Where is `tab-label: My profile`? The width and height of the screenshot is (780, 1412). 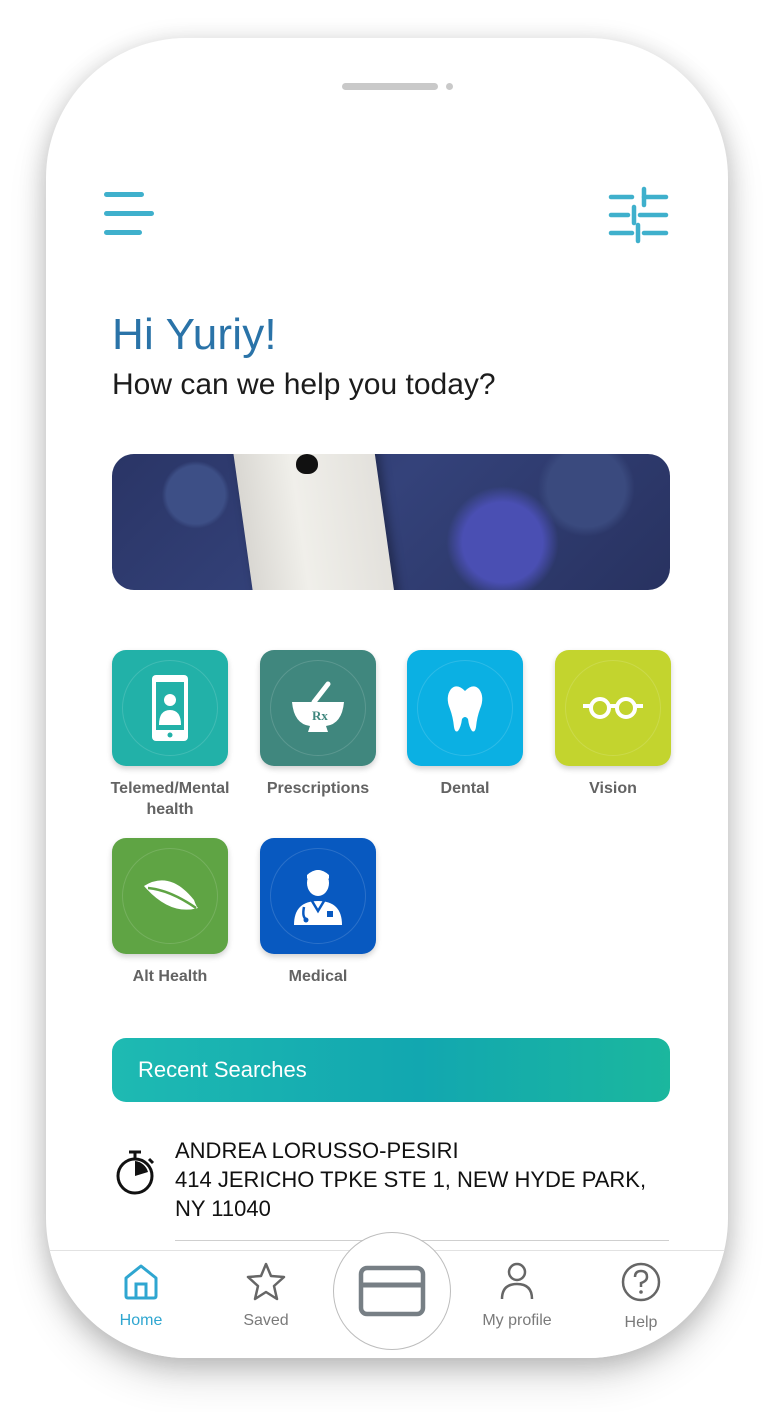 tab-label: My profile is located at coordinates (517, 1320).